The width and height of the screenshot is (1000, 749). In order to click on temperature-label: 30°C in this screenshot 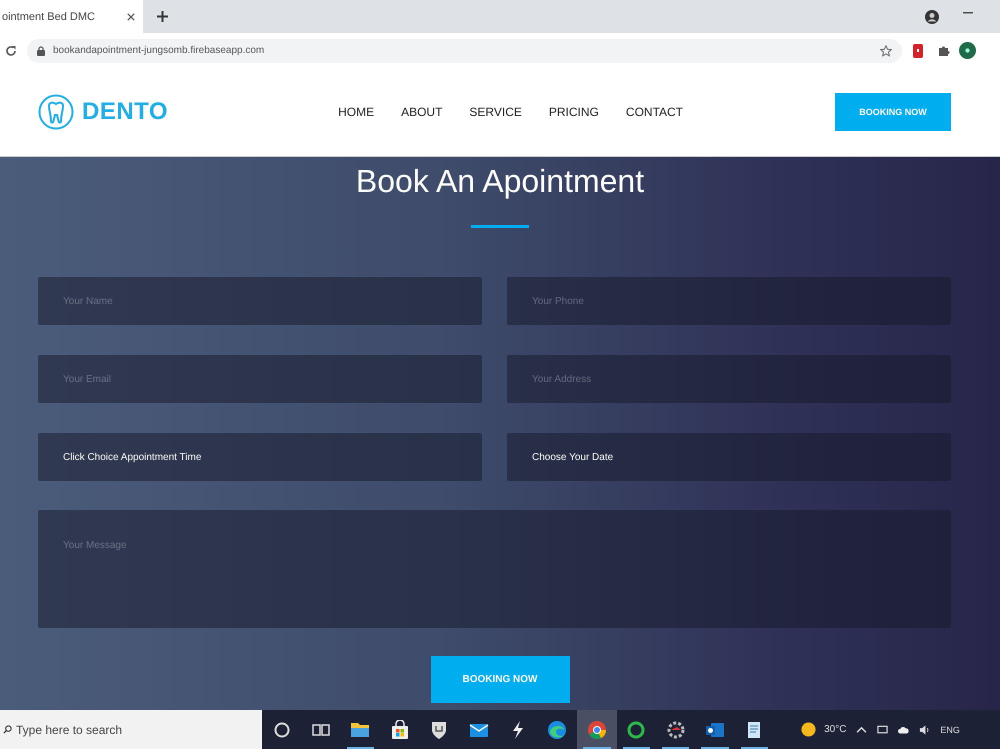, I will do `click(835, 729)`.